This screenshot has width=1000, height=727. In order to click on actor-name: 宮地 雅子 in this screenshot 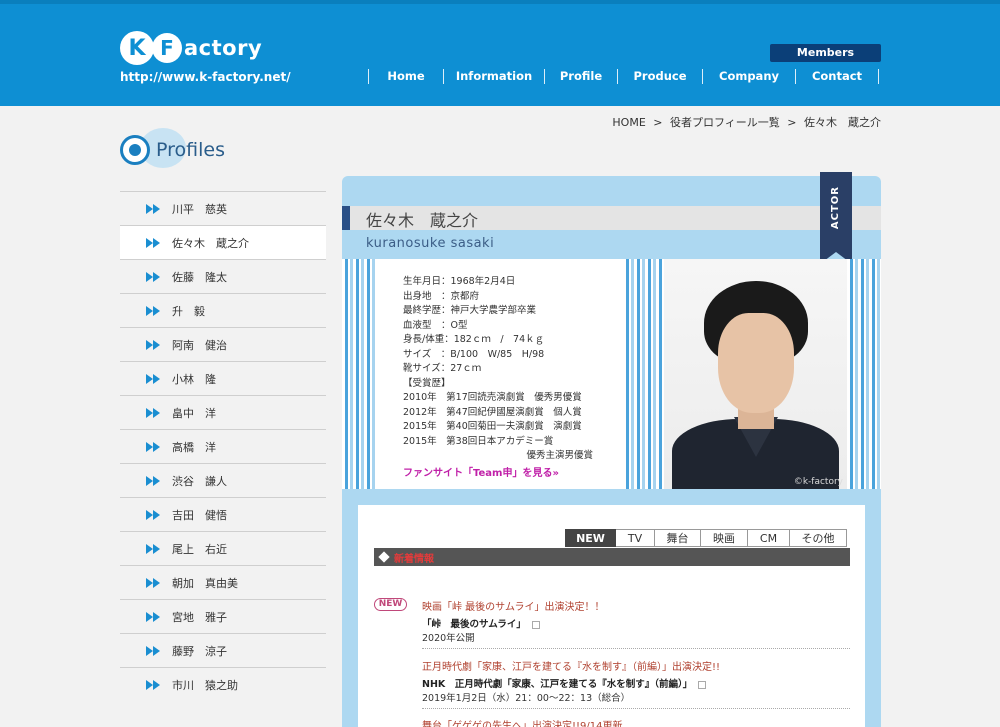, I will do `click(199, 617)`.